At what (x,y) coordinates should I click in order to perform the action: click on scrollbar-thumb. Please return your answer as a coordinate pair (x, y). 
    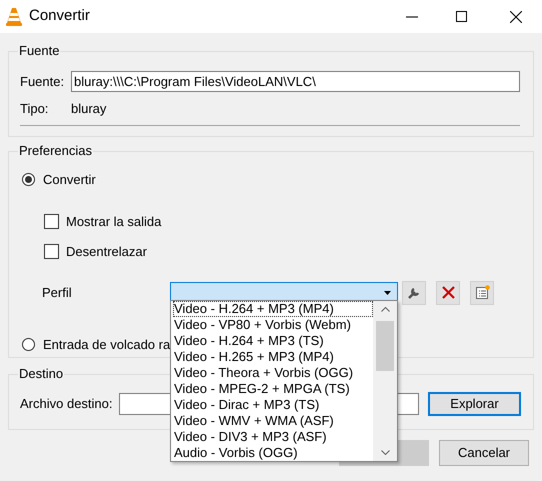
    Looking at the image, I should click on (385, 346).